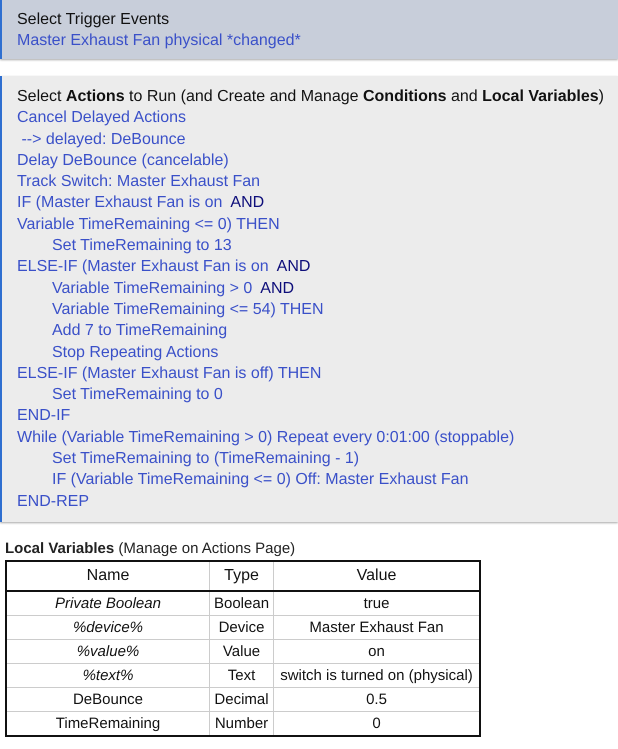 The height and width of the screenshot is (749, 618). I want to click on trigger-event-link: Master Exhaust Fan physical *changed*, so click(159, 41).